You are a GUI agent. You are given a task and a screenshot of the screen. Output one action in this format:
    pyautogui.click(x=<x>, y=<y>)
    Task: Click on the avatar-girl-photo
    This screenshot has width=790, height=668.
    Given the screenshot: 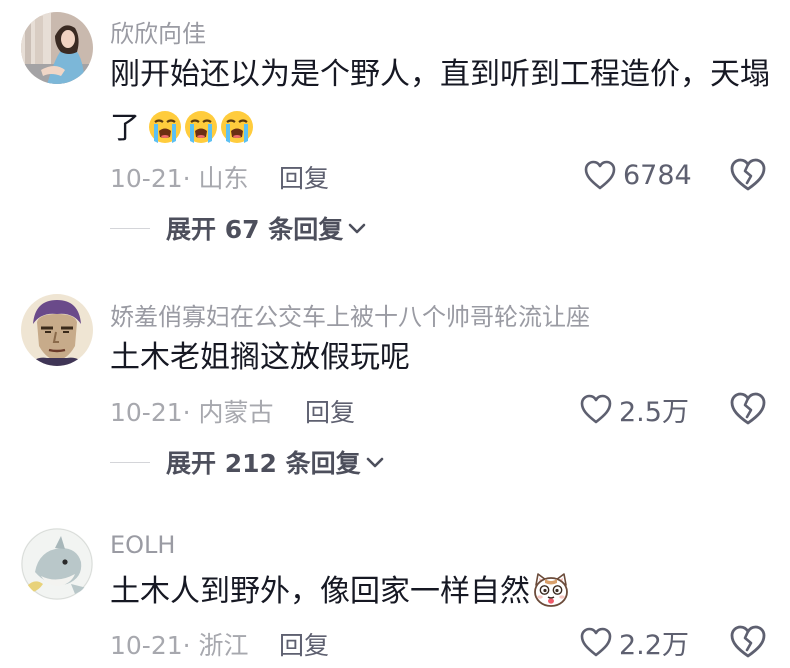 What is the action you would take?
    pyautogui.click(x=57, y=48)
    